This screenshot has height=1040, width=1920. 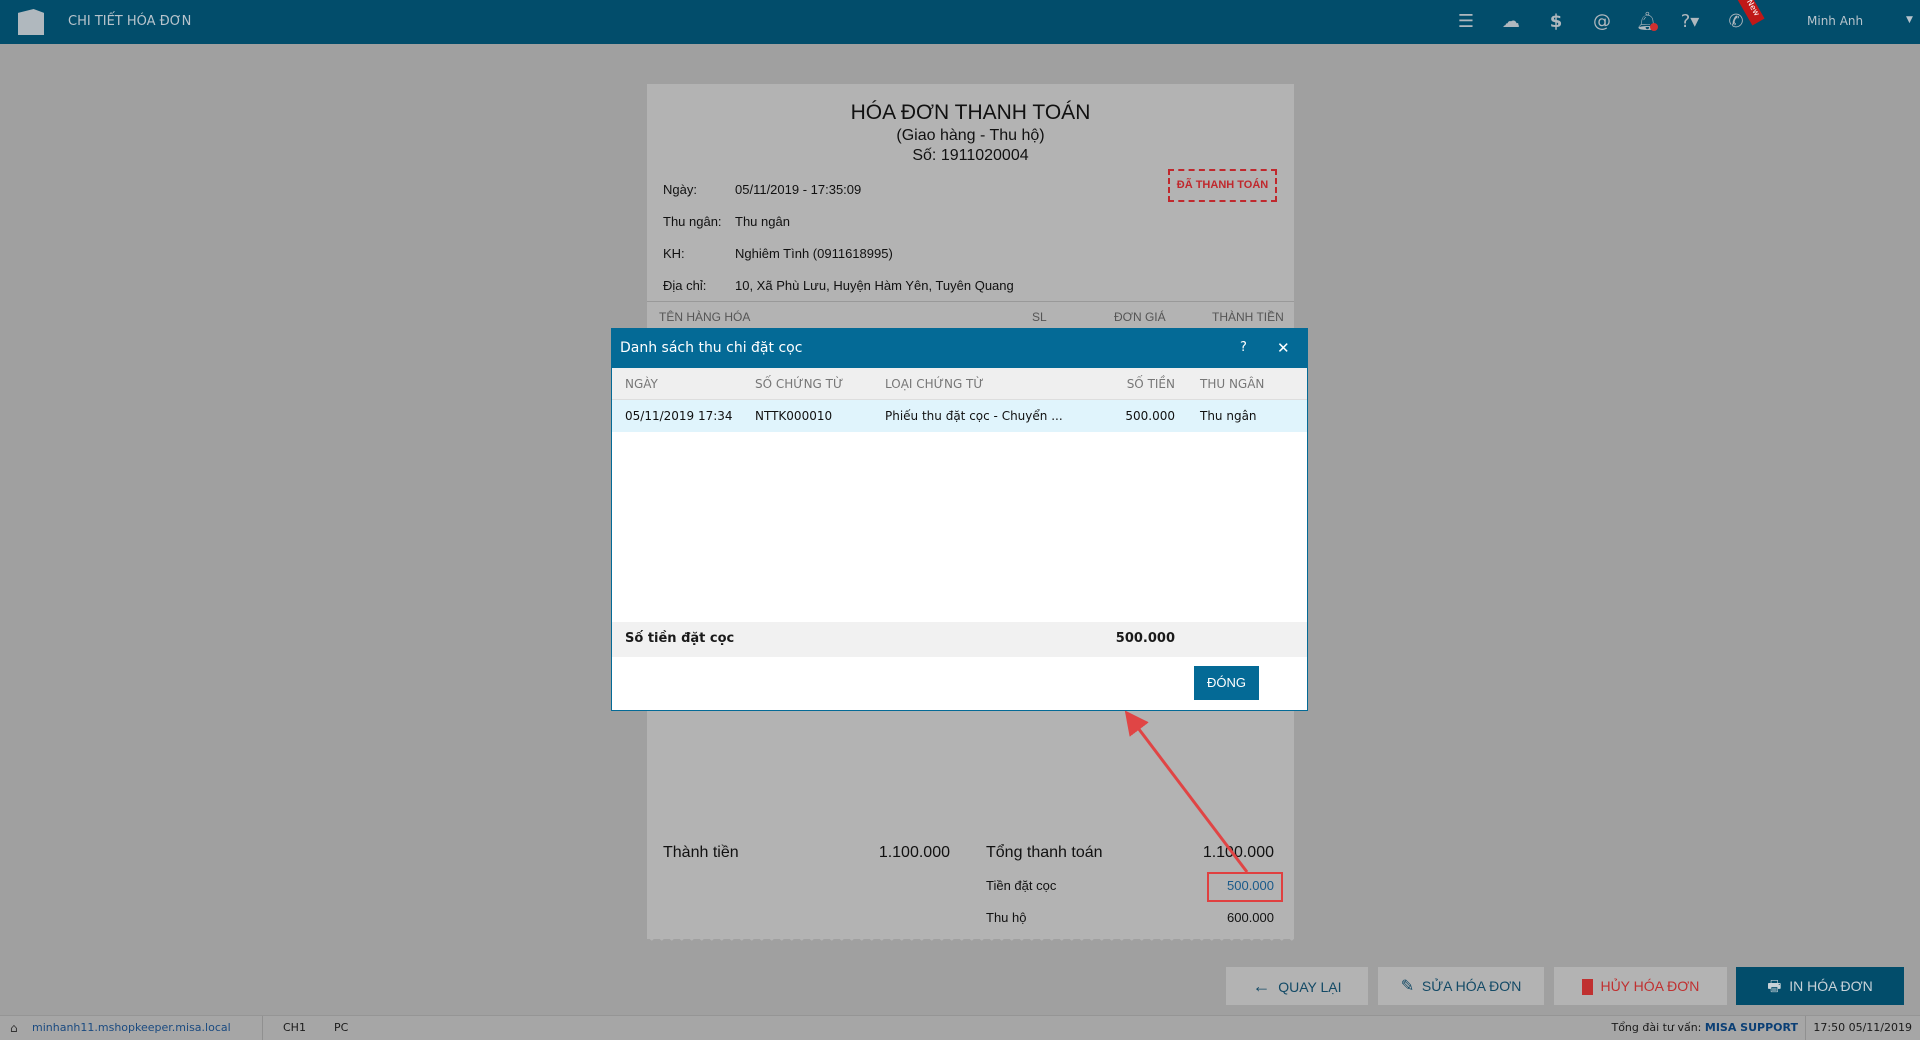 I want to click on home-icon: ⌂, so click(x=14, y=1028).